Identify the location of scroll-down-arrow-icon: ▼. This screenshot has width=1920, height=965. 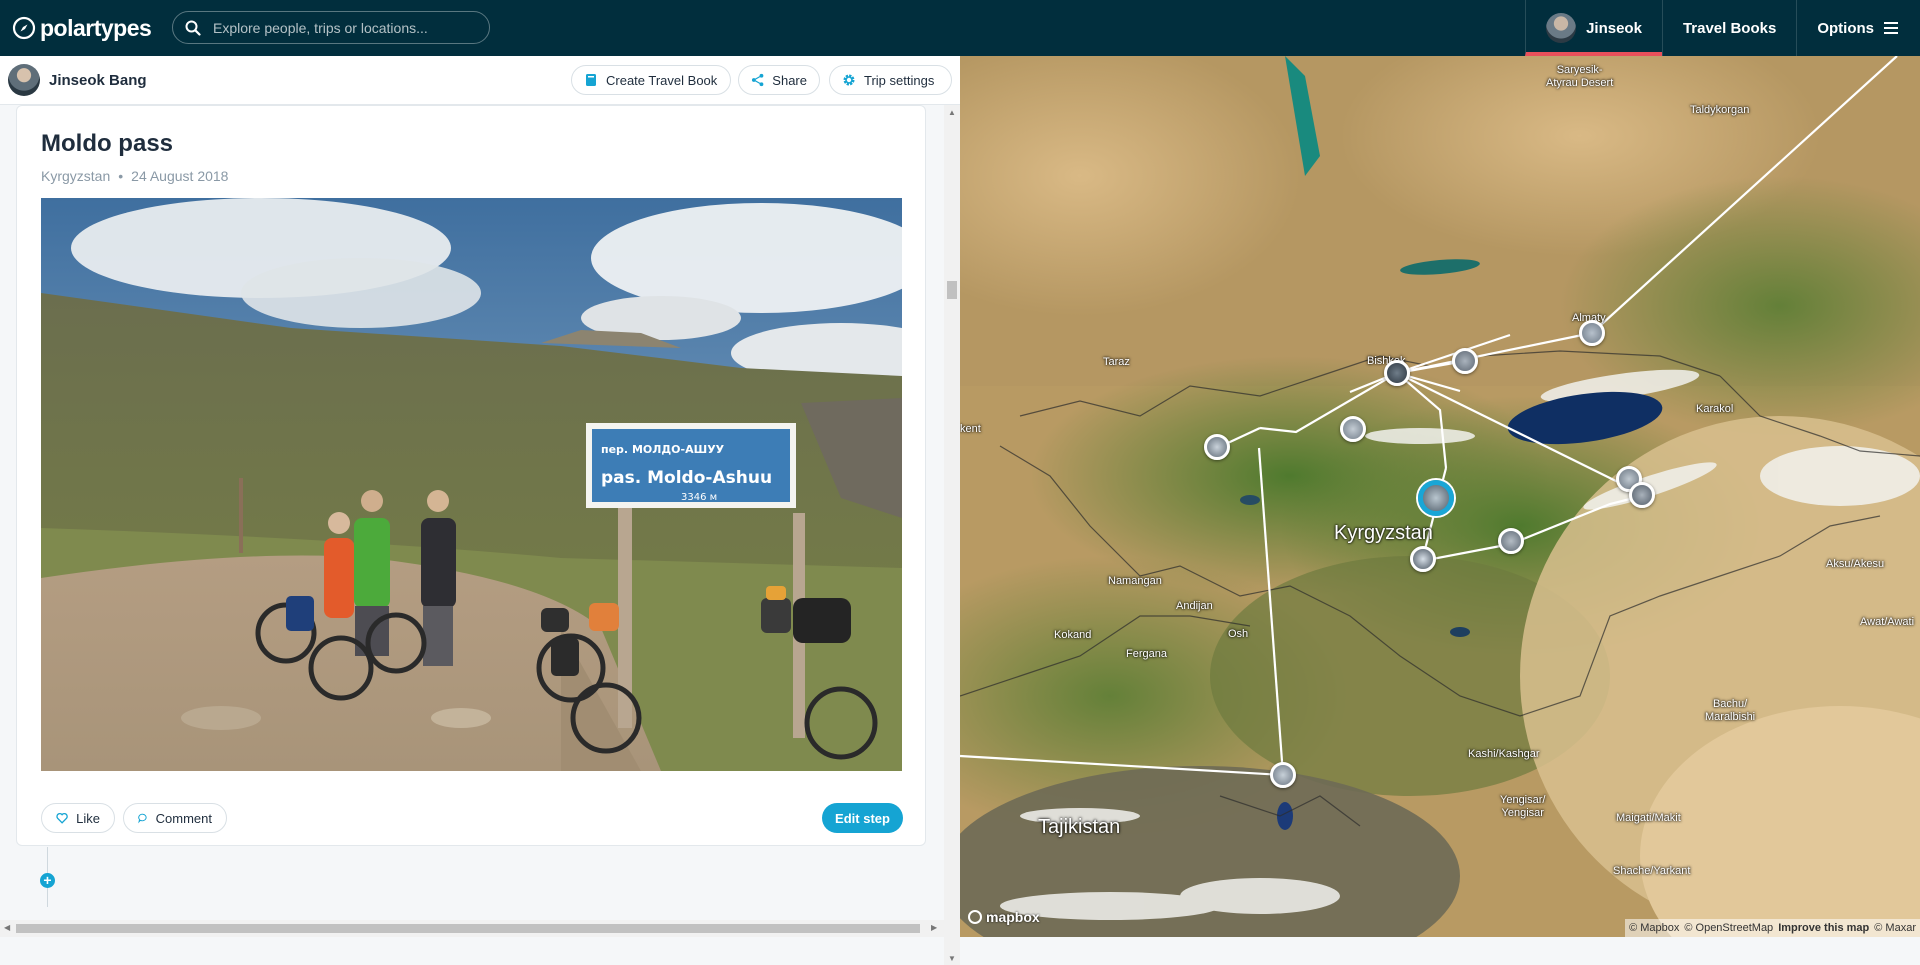
(952, 958).